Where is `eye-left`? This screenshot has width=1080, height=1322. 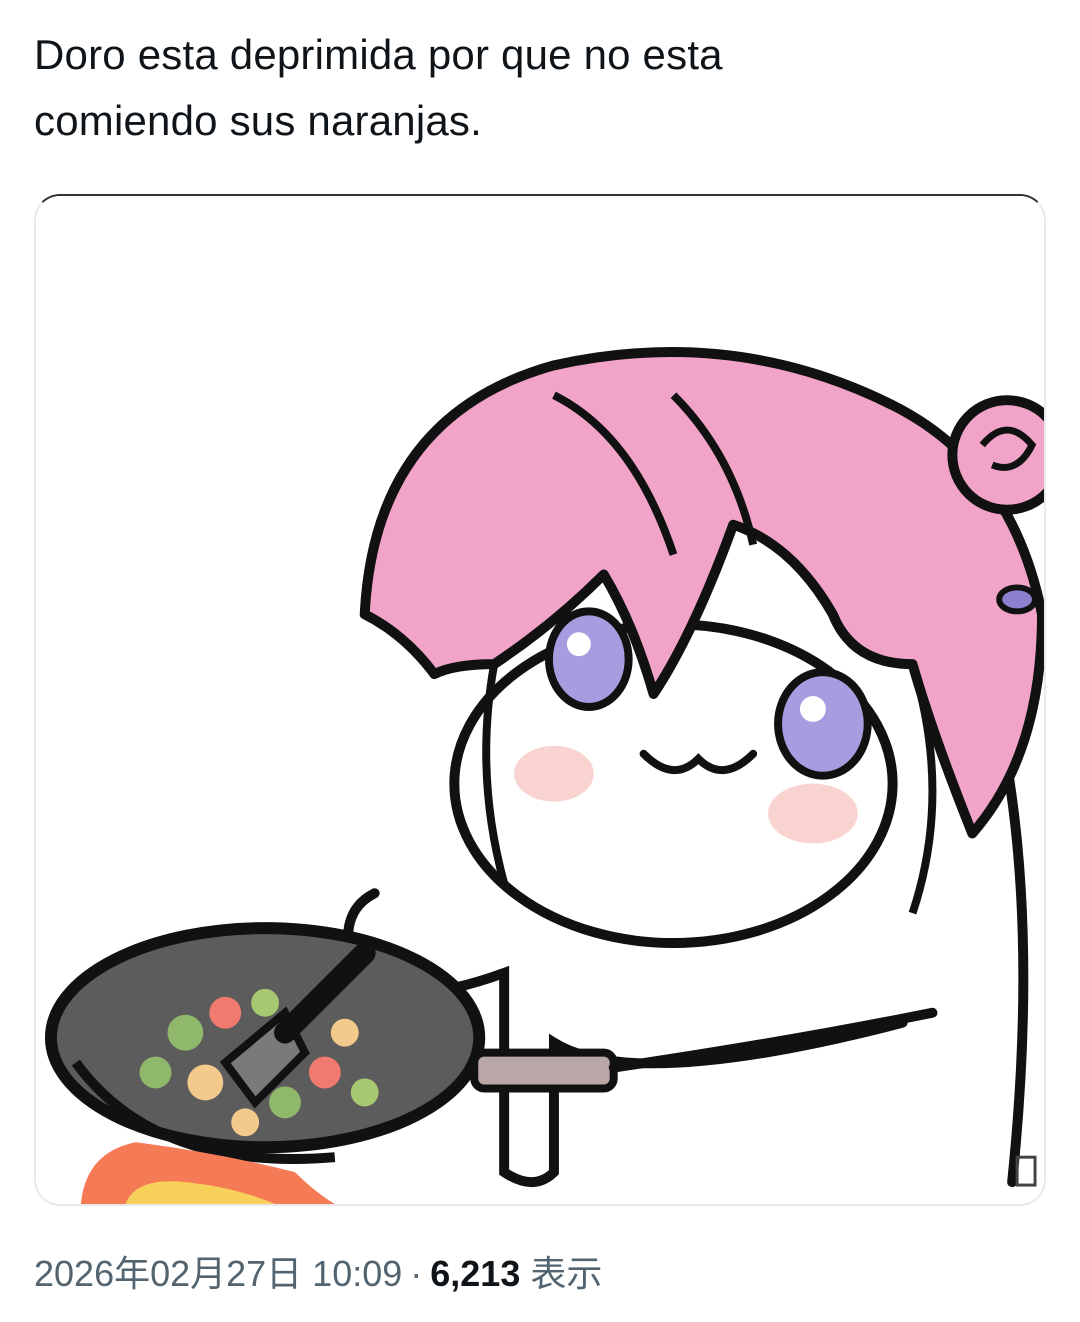 eye-left is located at coordinates (588, 659).